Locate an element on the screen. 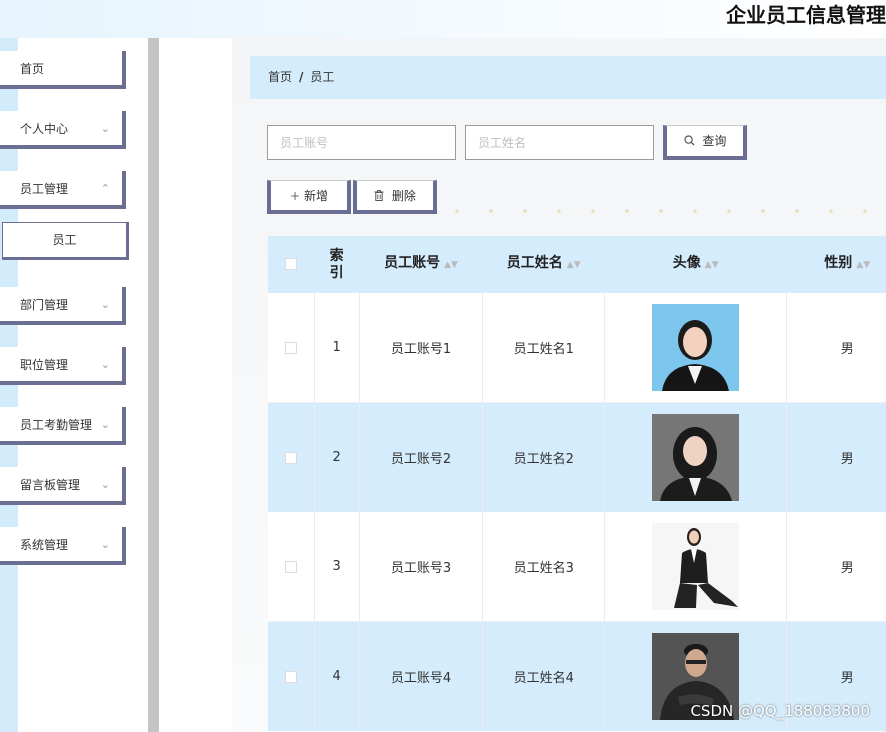 The height and width of the screenshot is (732, 886). cell-account: 员工账号1 is located at coordinates (421, 348).